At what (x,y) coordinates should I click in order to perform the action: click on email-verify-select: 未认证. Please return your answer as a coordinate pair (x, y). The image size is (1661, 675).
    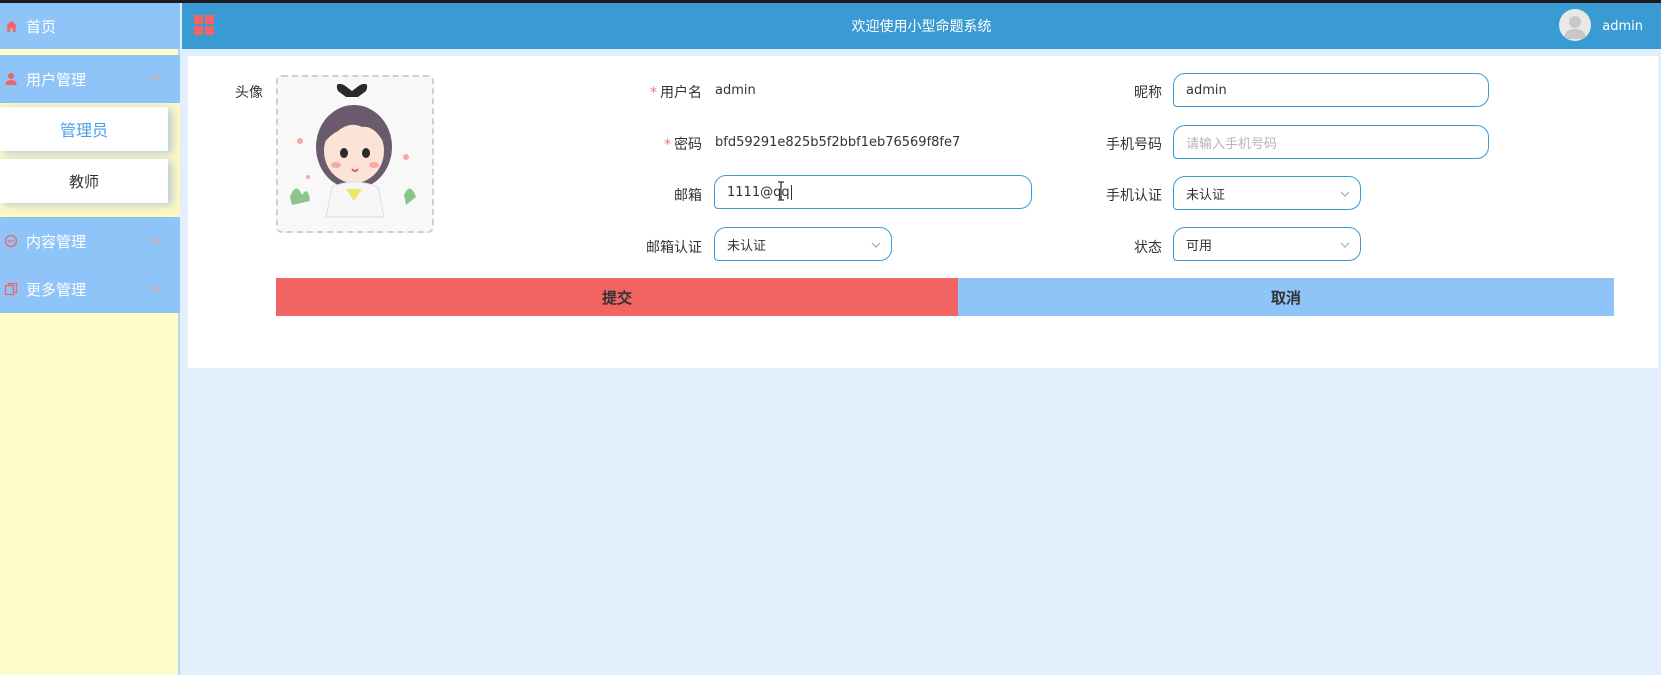
    Looking at the image, I should click on (803, 244).